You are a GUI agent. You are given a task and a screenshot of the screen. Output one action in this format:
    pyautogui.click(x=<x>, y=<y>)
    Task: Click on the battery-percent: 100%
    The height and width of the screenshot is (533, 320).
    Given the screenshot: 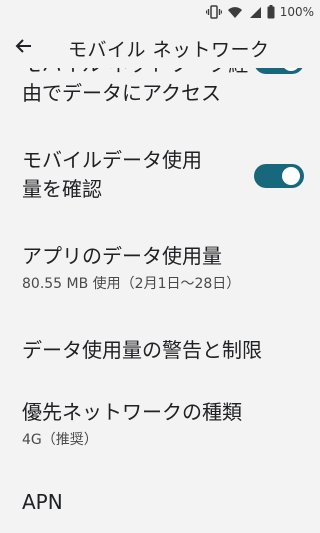 What is the action you would take?
    pyautogui.click(x=296, y=12)
    